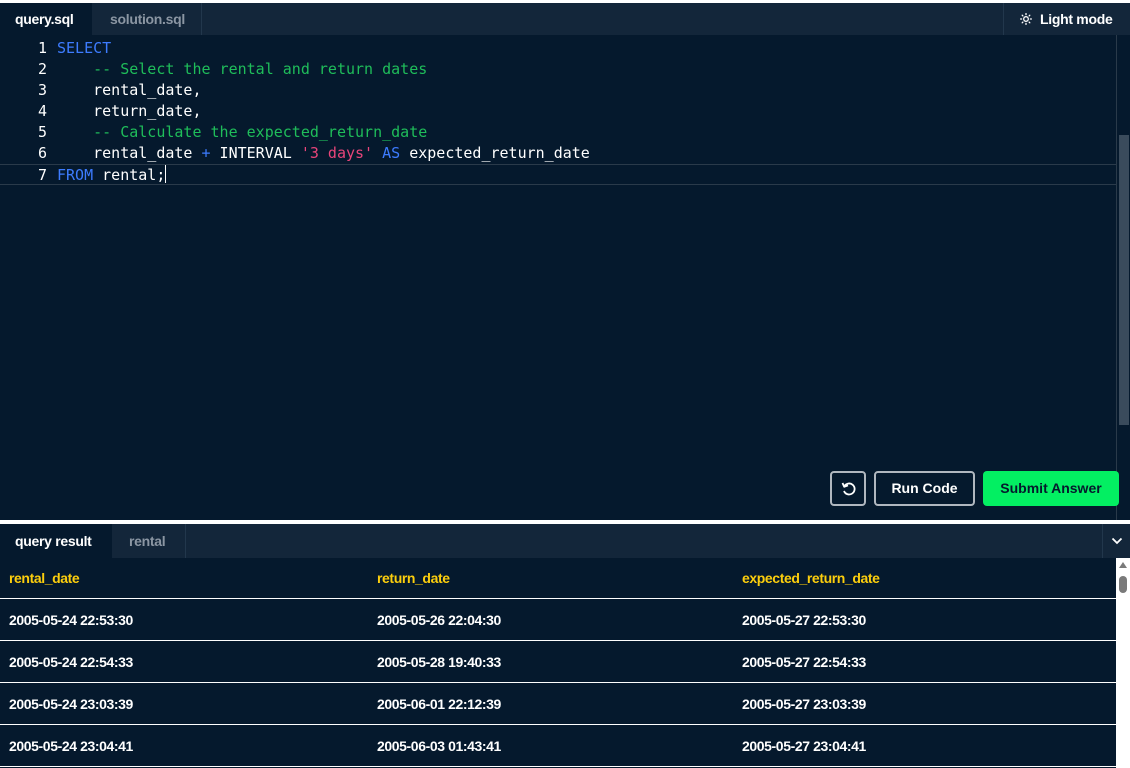 This screenshot has height=768, width=1130. I want to click on code-token: rental;, so click(129, 175).